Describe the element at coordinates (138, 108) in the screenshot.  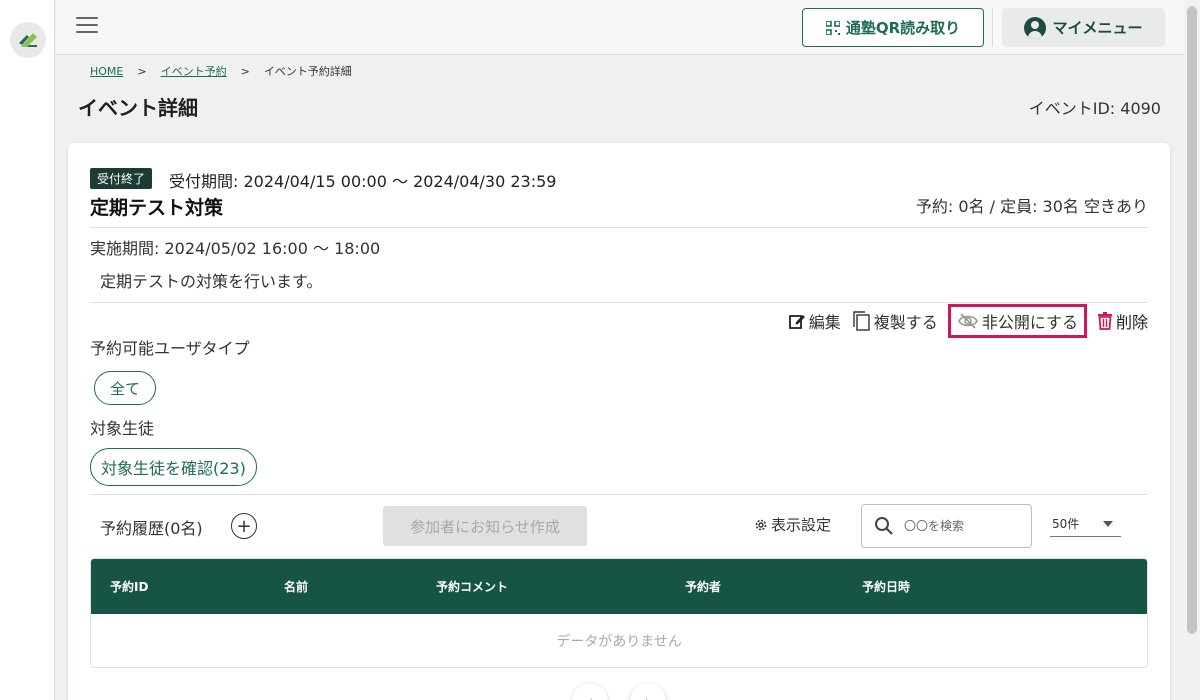
I see `page-title: イベント詳細` at that location.